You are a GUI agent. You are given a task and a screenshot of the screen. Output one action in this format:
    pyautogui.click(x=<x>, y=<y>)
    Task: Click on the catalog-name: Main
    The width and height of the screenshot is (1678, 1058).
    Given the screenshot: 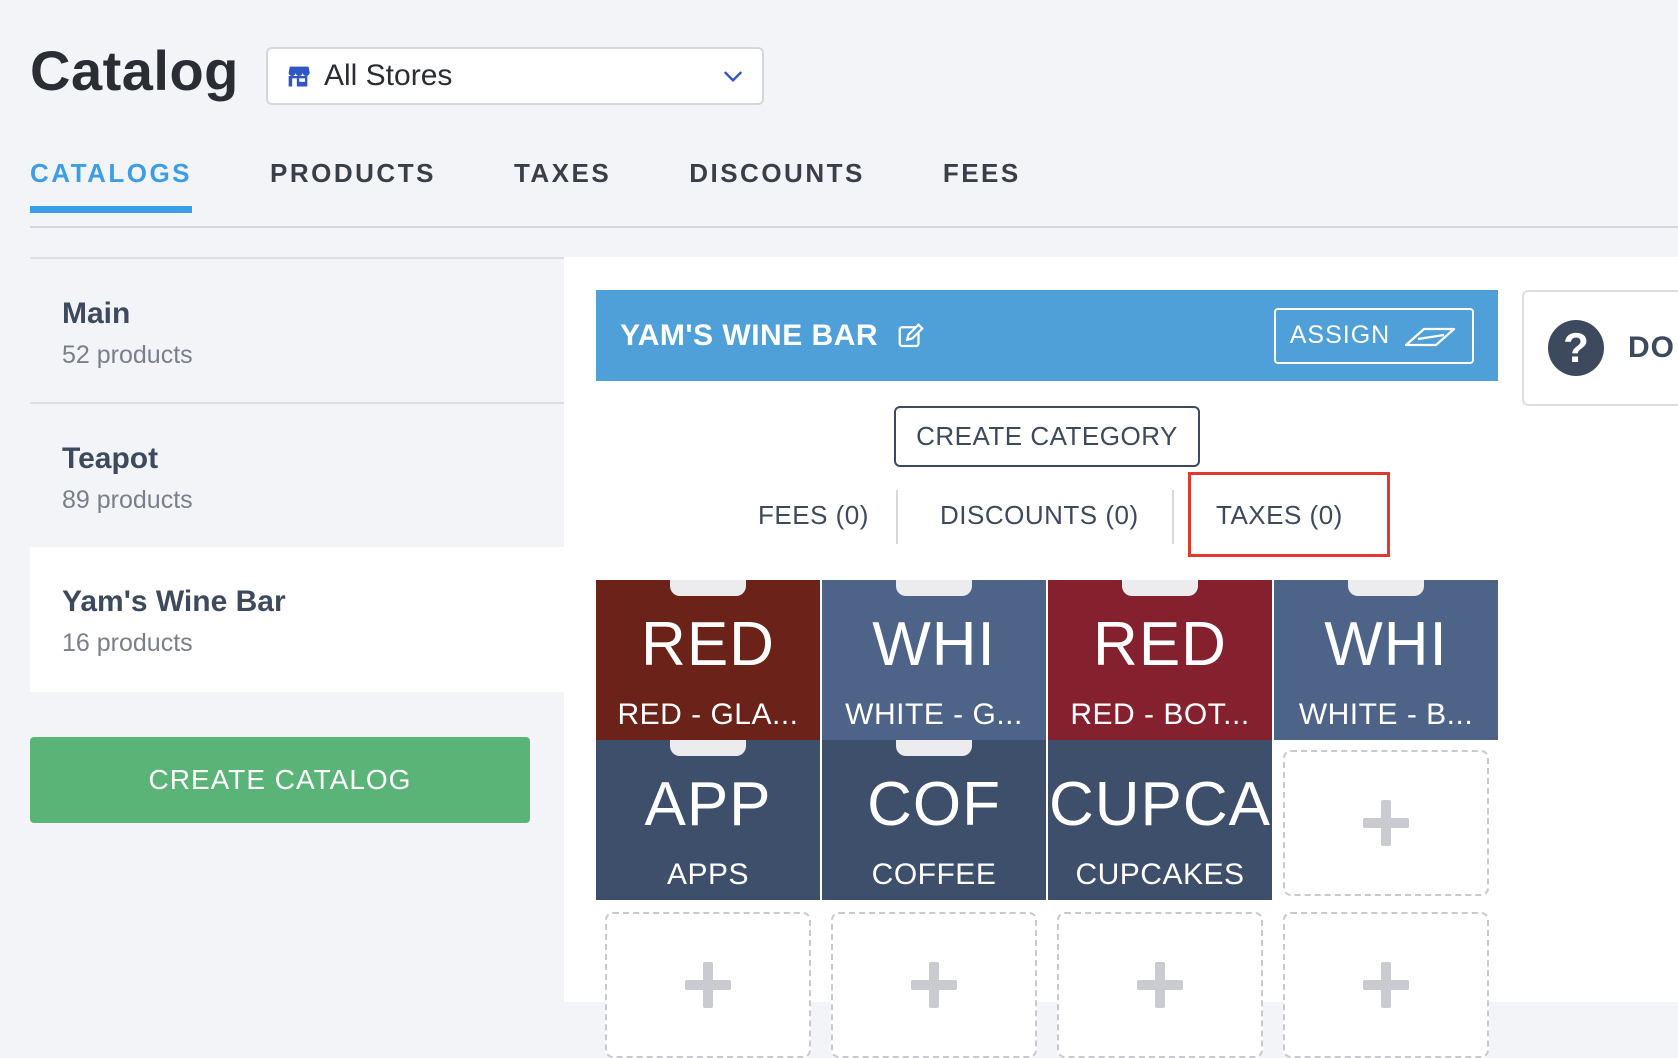 What is the action you would take?
    pyautogui.click(x=96, y=313)
    